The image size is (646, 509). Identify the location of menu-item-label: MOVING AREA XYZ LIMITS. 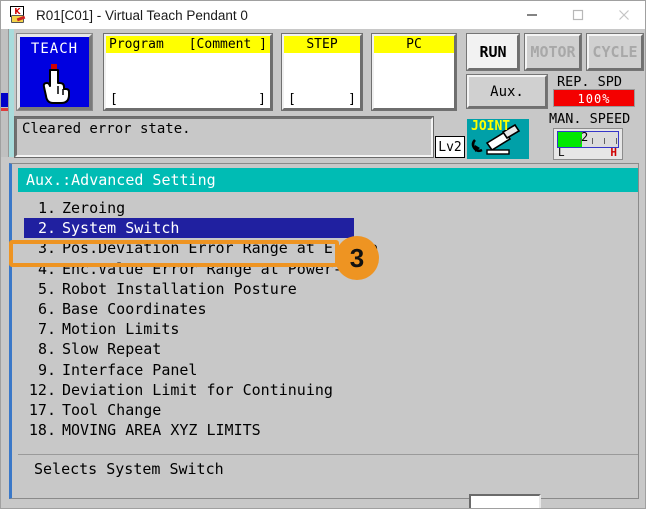
(161, 430).